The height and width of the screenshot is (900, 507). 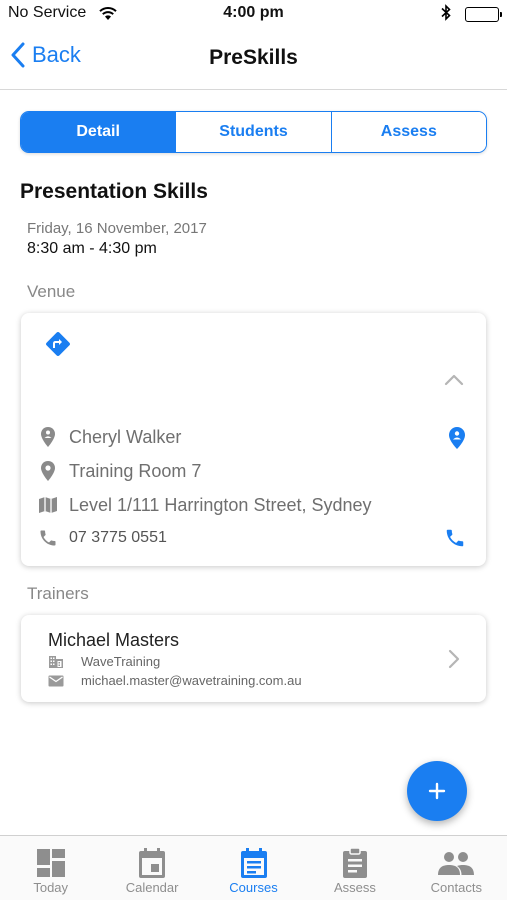 I want to click on venue-room-row: Training Room 7, so click(x=253, y=471).